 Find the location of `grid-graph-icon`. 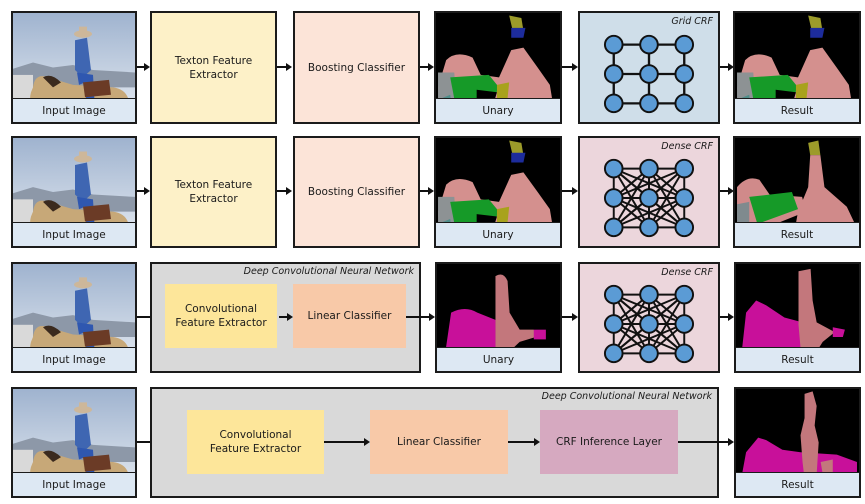

grid-graph-icon is located at coordinates (649, 74).